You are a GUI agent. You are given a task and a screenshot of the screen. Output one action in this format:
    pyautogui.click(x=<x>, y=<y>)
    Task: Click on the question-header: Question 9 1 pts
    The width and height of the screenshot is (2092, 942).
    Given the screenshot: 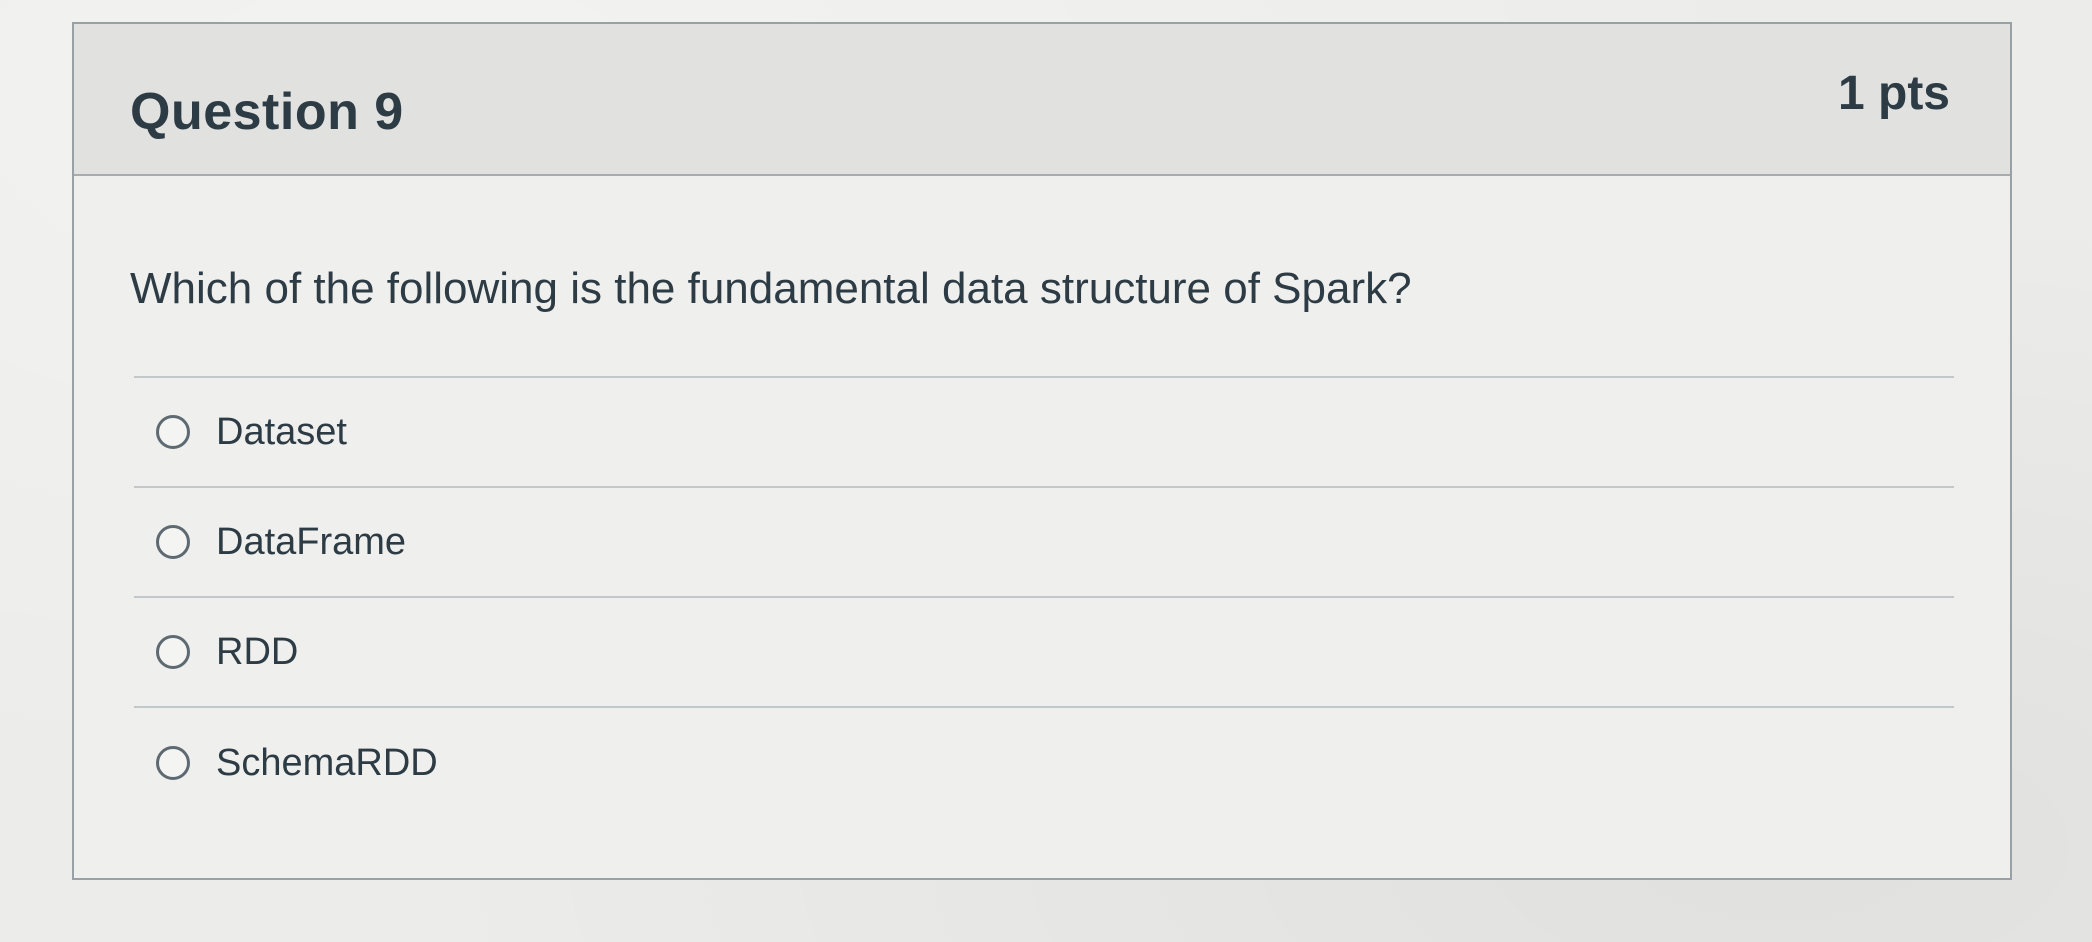 What is the action you would take?
    pyautogui.click(x=1042, y=100)
    